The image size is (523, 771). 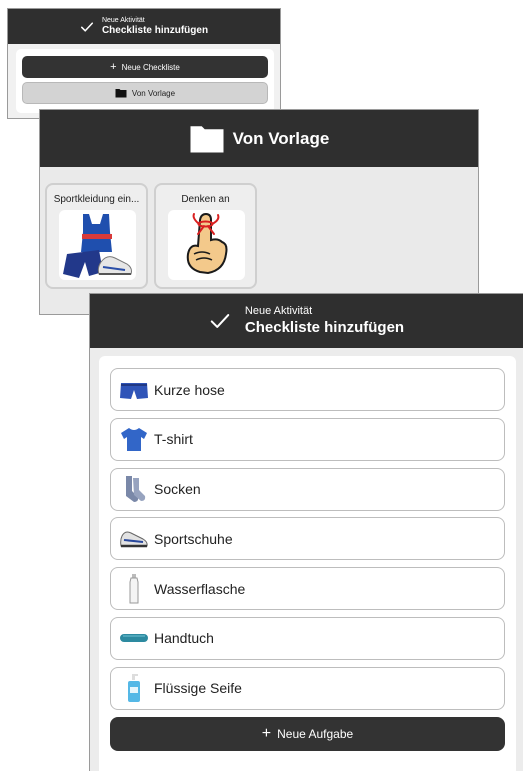 I want to click on task-label: Socken, so click(x=177, y=489).